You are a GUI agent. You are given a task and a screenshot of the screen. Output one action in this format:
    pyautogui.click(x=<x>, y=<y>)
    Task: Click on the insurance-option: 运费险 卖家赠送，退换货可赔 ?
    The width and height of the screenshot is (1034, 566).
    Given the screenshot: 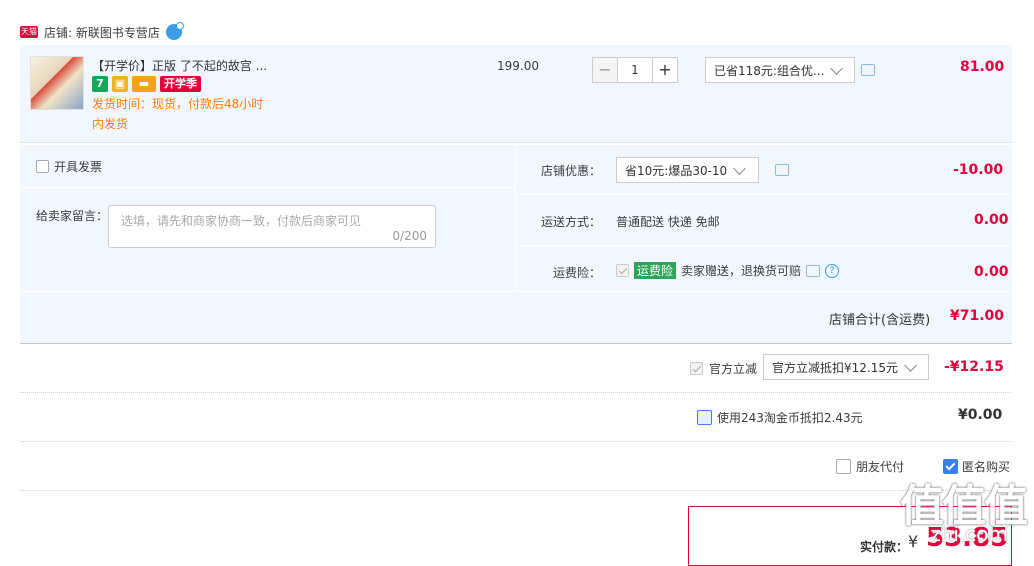 What is the action you would take?
    pyautogui.click(x=728, y=270)
    